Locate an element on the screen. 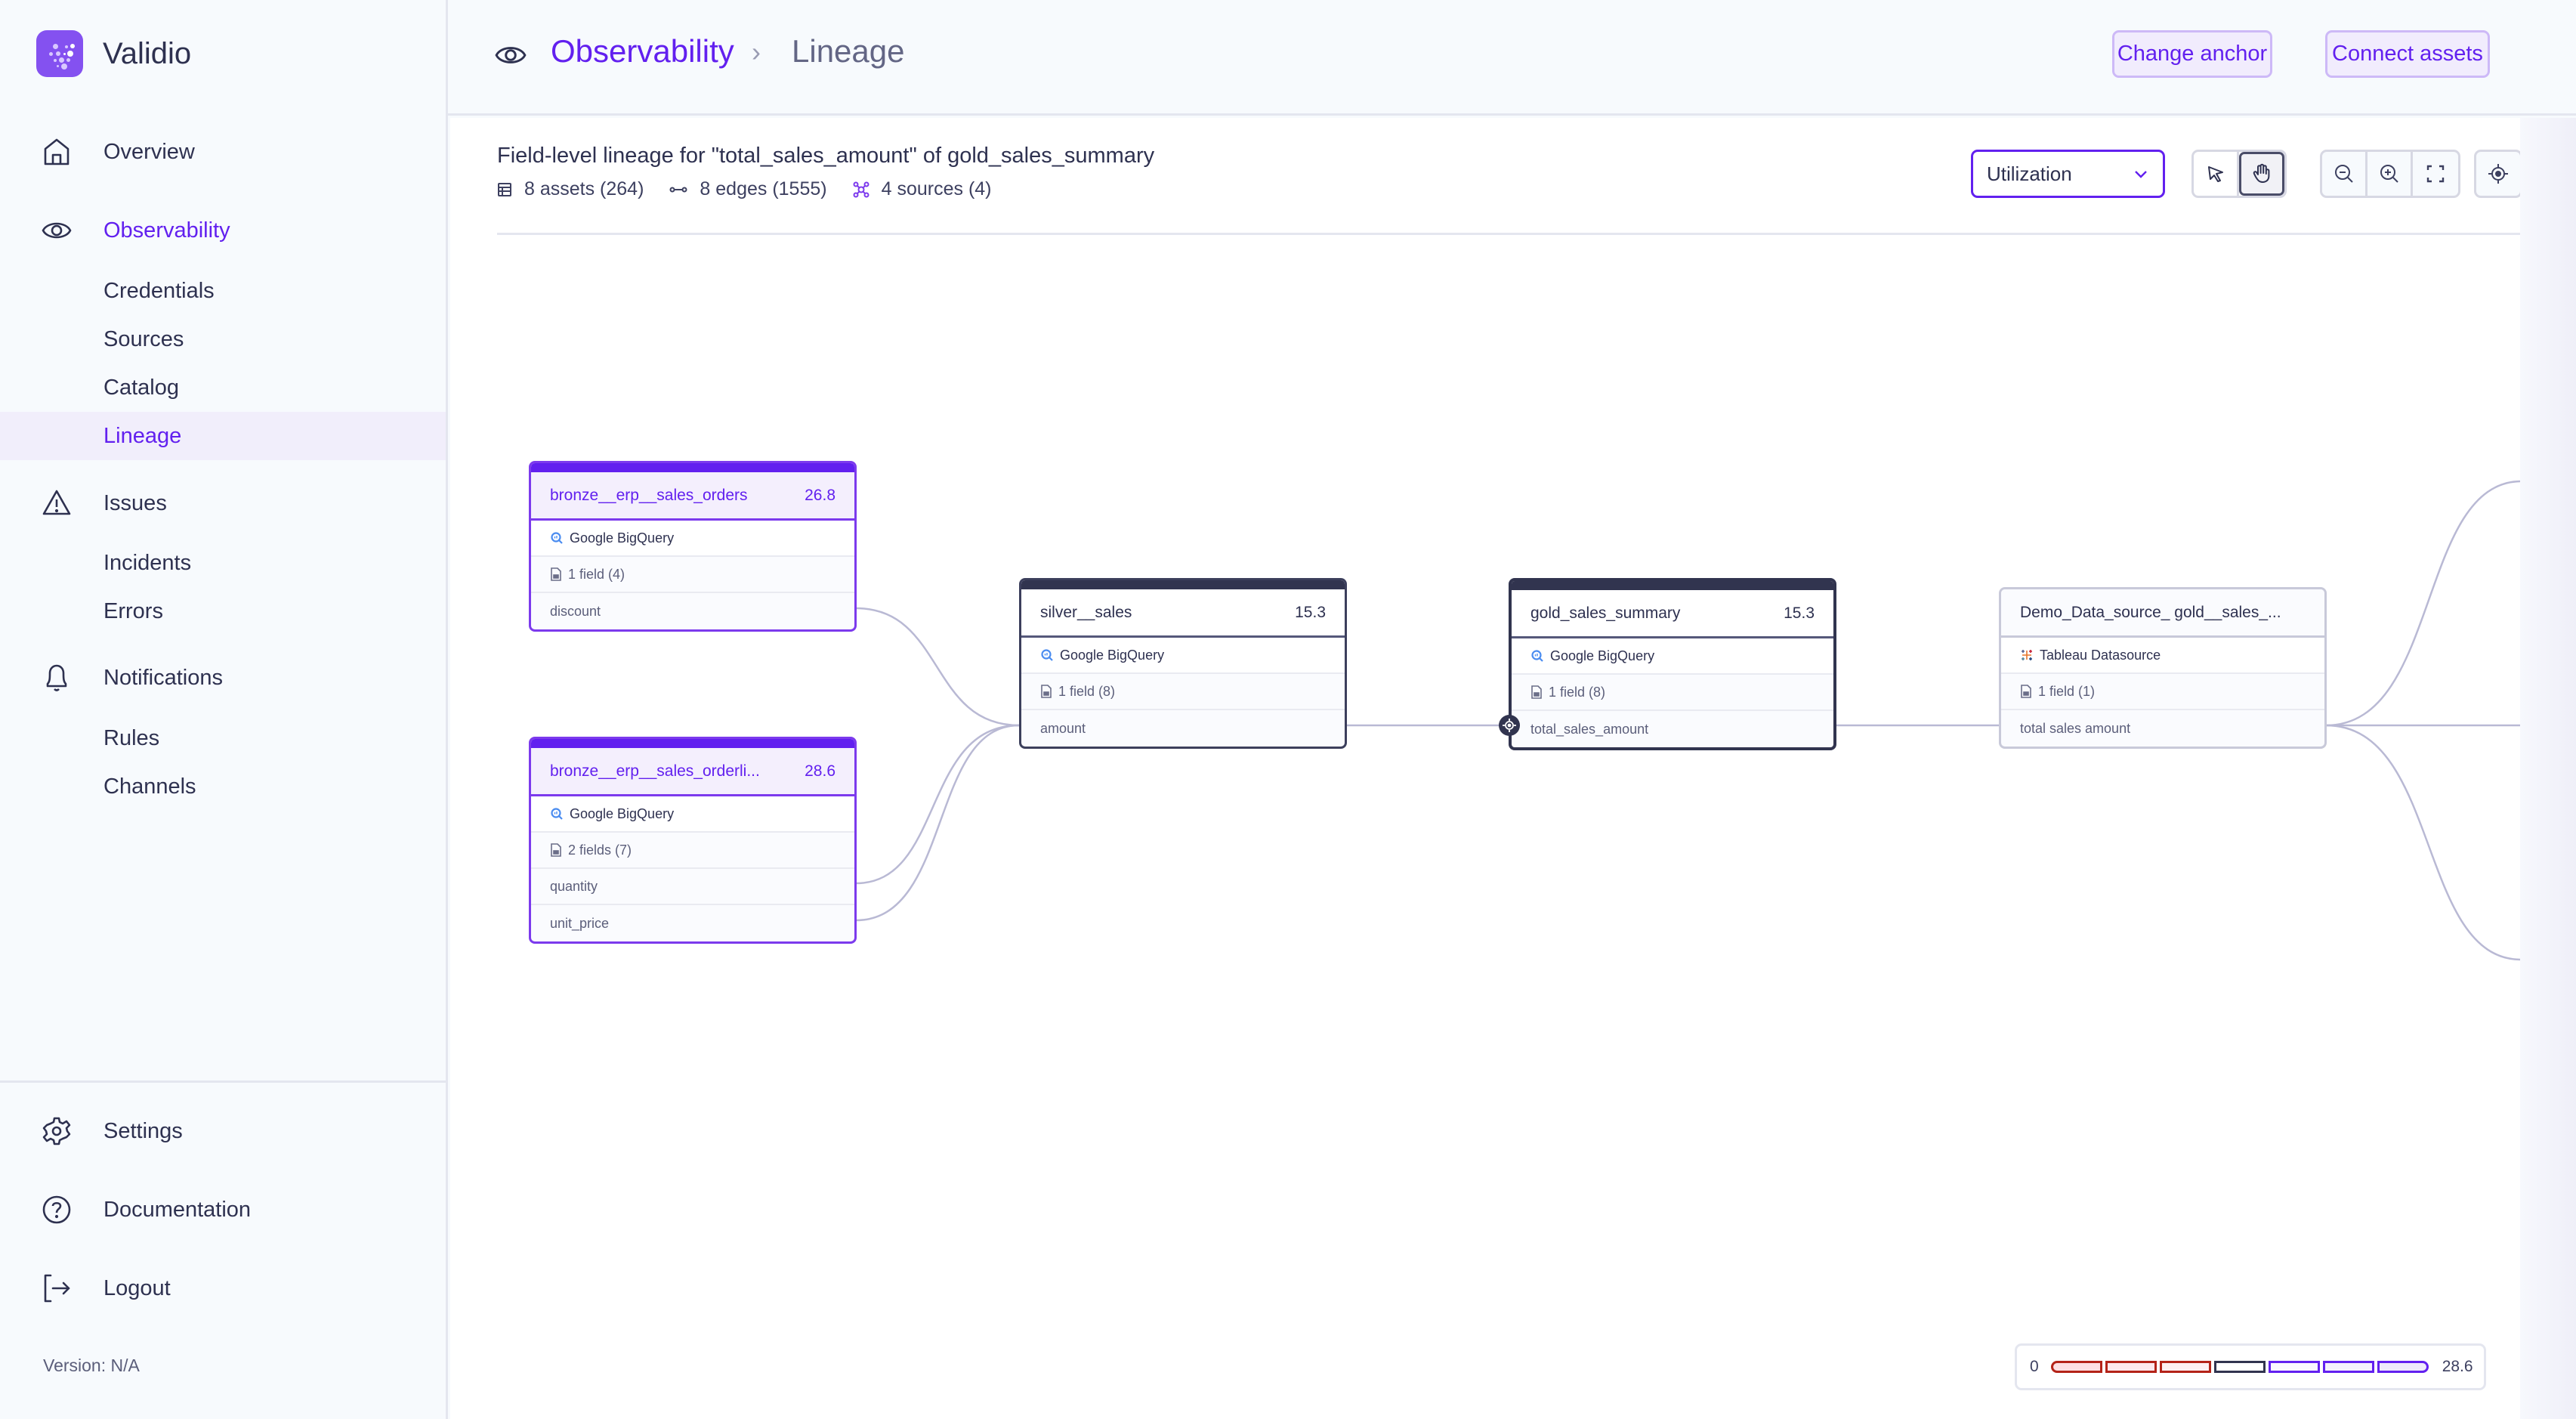 Image resolution: width=2576 pixels, height=1419 pixels. fit-view-button is located at coordinates (2435, 174).